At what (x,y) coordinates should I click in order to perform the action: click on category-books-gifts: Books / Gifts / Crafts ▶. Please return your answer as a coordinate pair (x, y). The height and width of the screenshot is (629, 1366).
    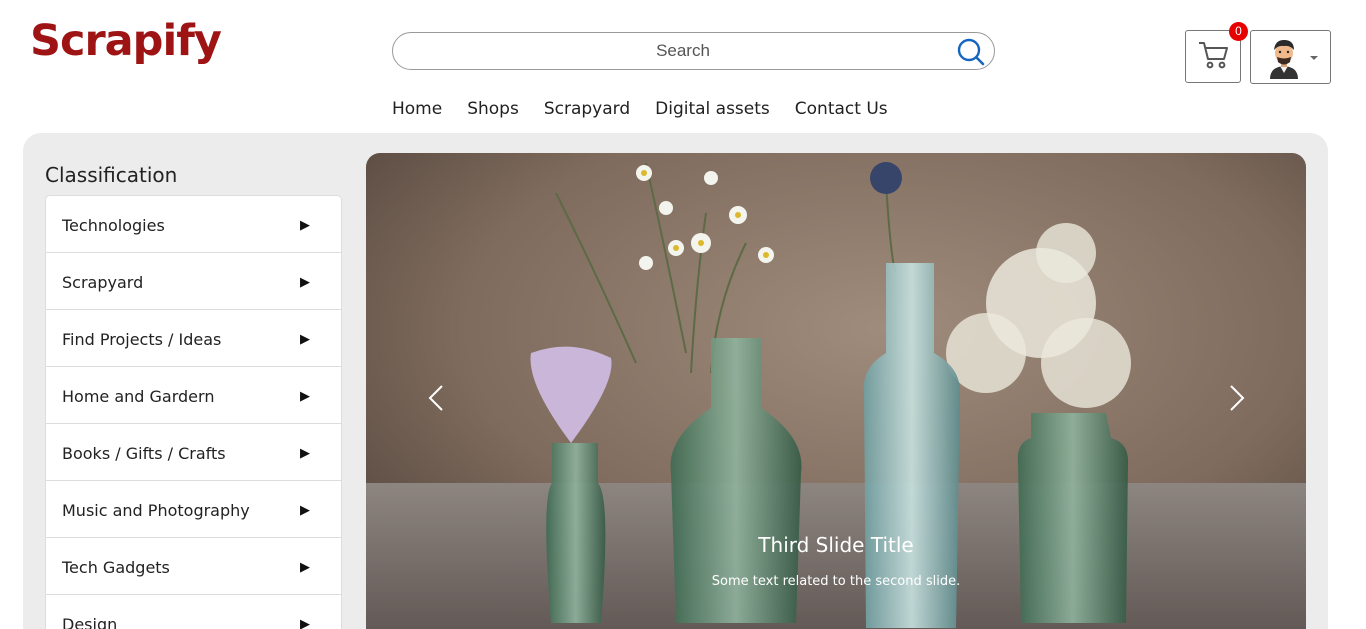
    Looking at the image, I should click on (193, 452).